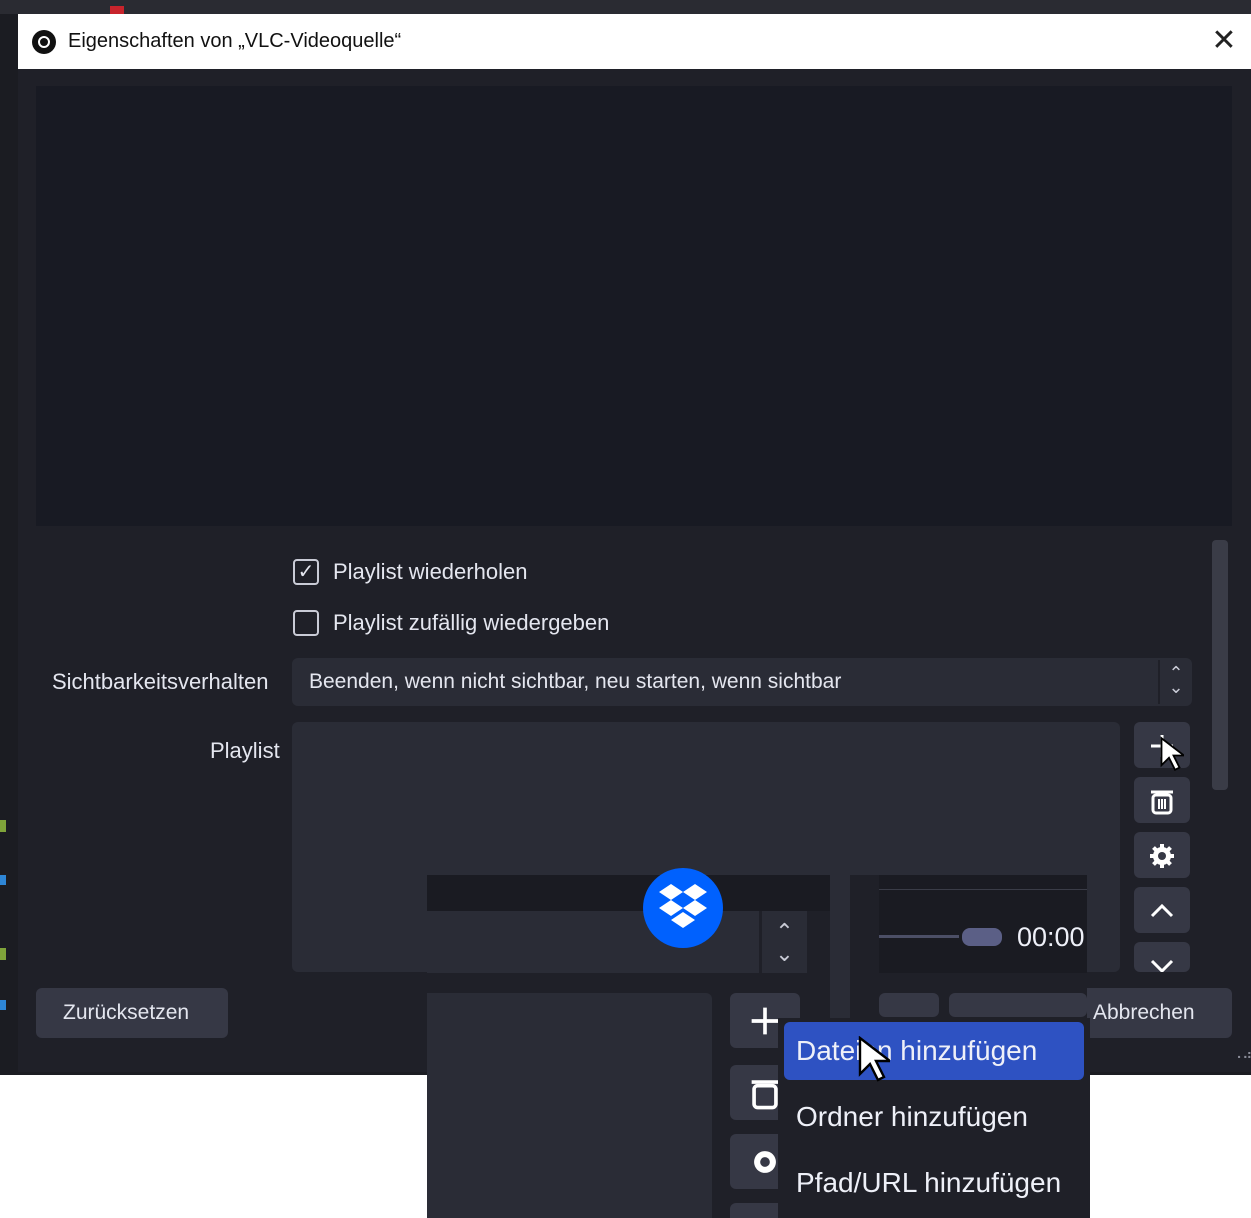 Image resolution: width=1251 pixels, height=1218 pixels. What do you see at coordinates (934, 1051) in the screenshot?
I see `menu-item-add-files: Dateien hinzufügen` at bounding box center [934, 1051].